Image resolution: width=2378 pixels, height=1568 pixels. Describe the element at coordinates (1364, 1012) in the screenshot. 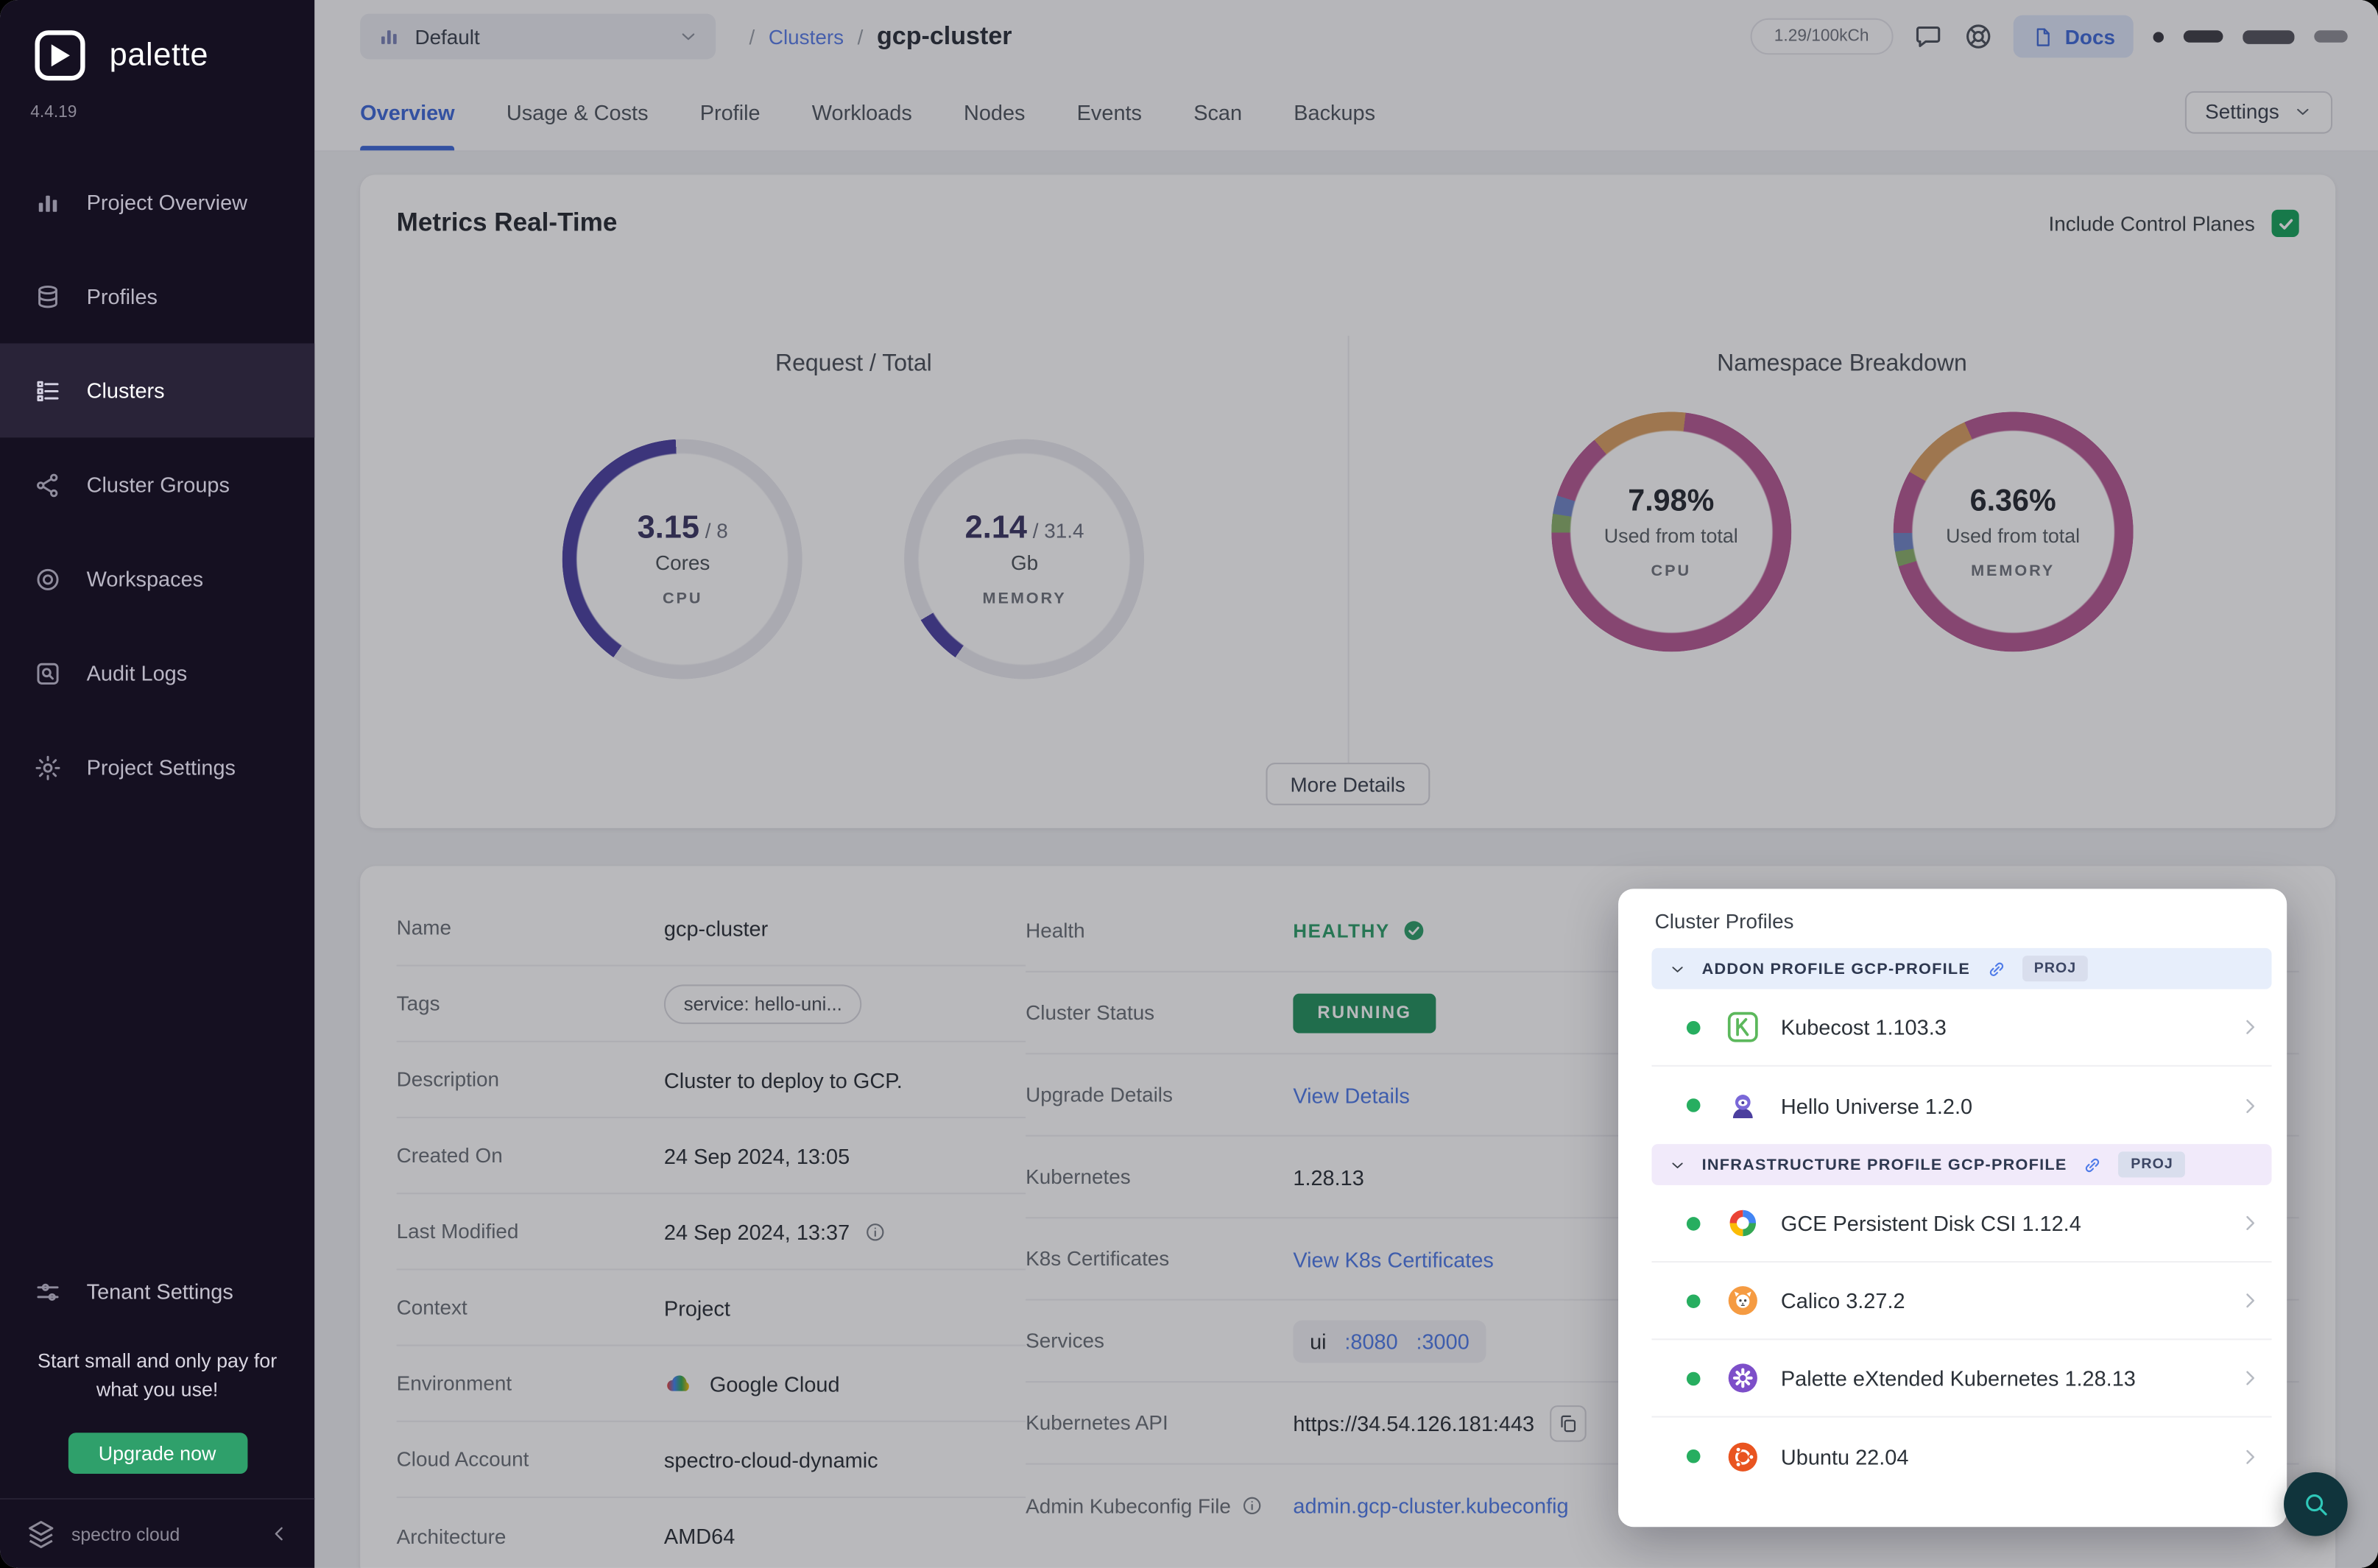

I see `detail-value: RUNNING` at that location.